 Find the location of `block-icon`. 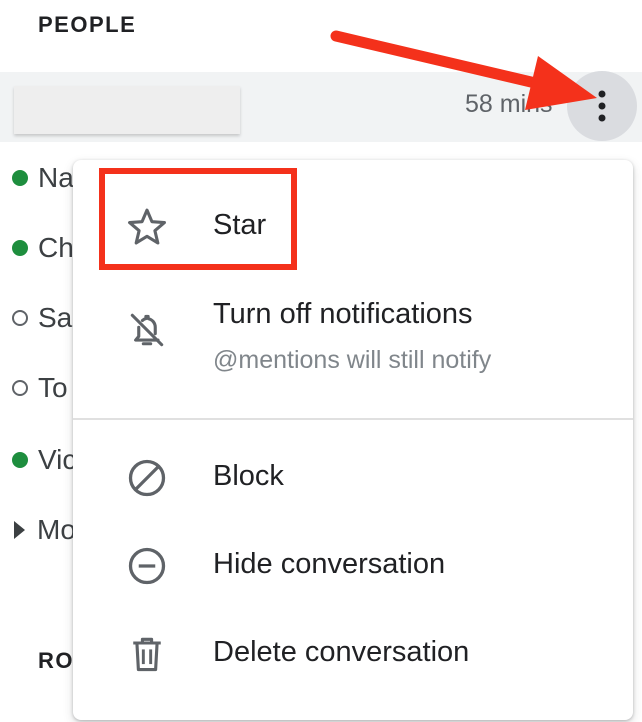

block-icon is located at coordinates (147, 478).